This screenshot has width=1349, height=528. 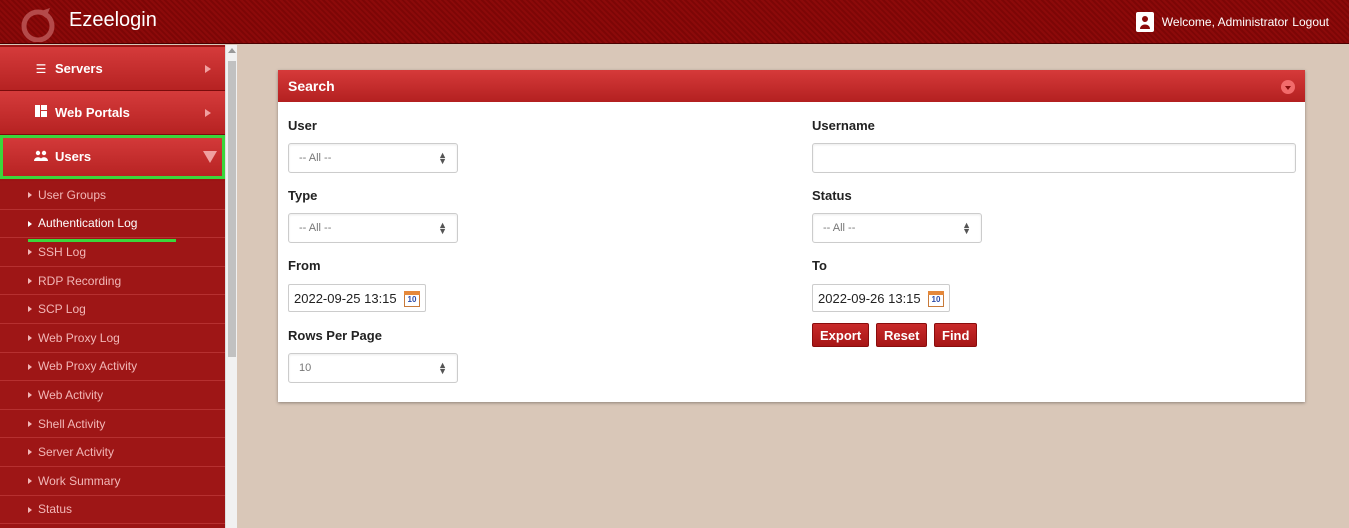 I want to click on to-label: To, so click(x=819, y=265).